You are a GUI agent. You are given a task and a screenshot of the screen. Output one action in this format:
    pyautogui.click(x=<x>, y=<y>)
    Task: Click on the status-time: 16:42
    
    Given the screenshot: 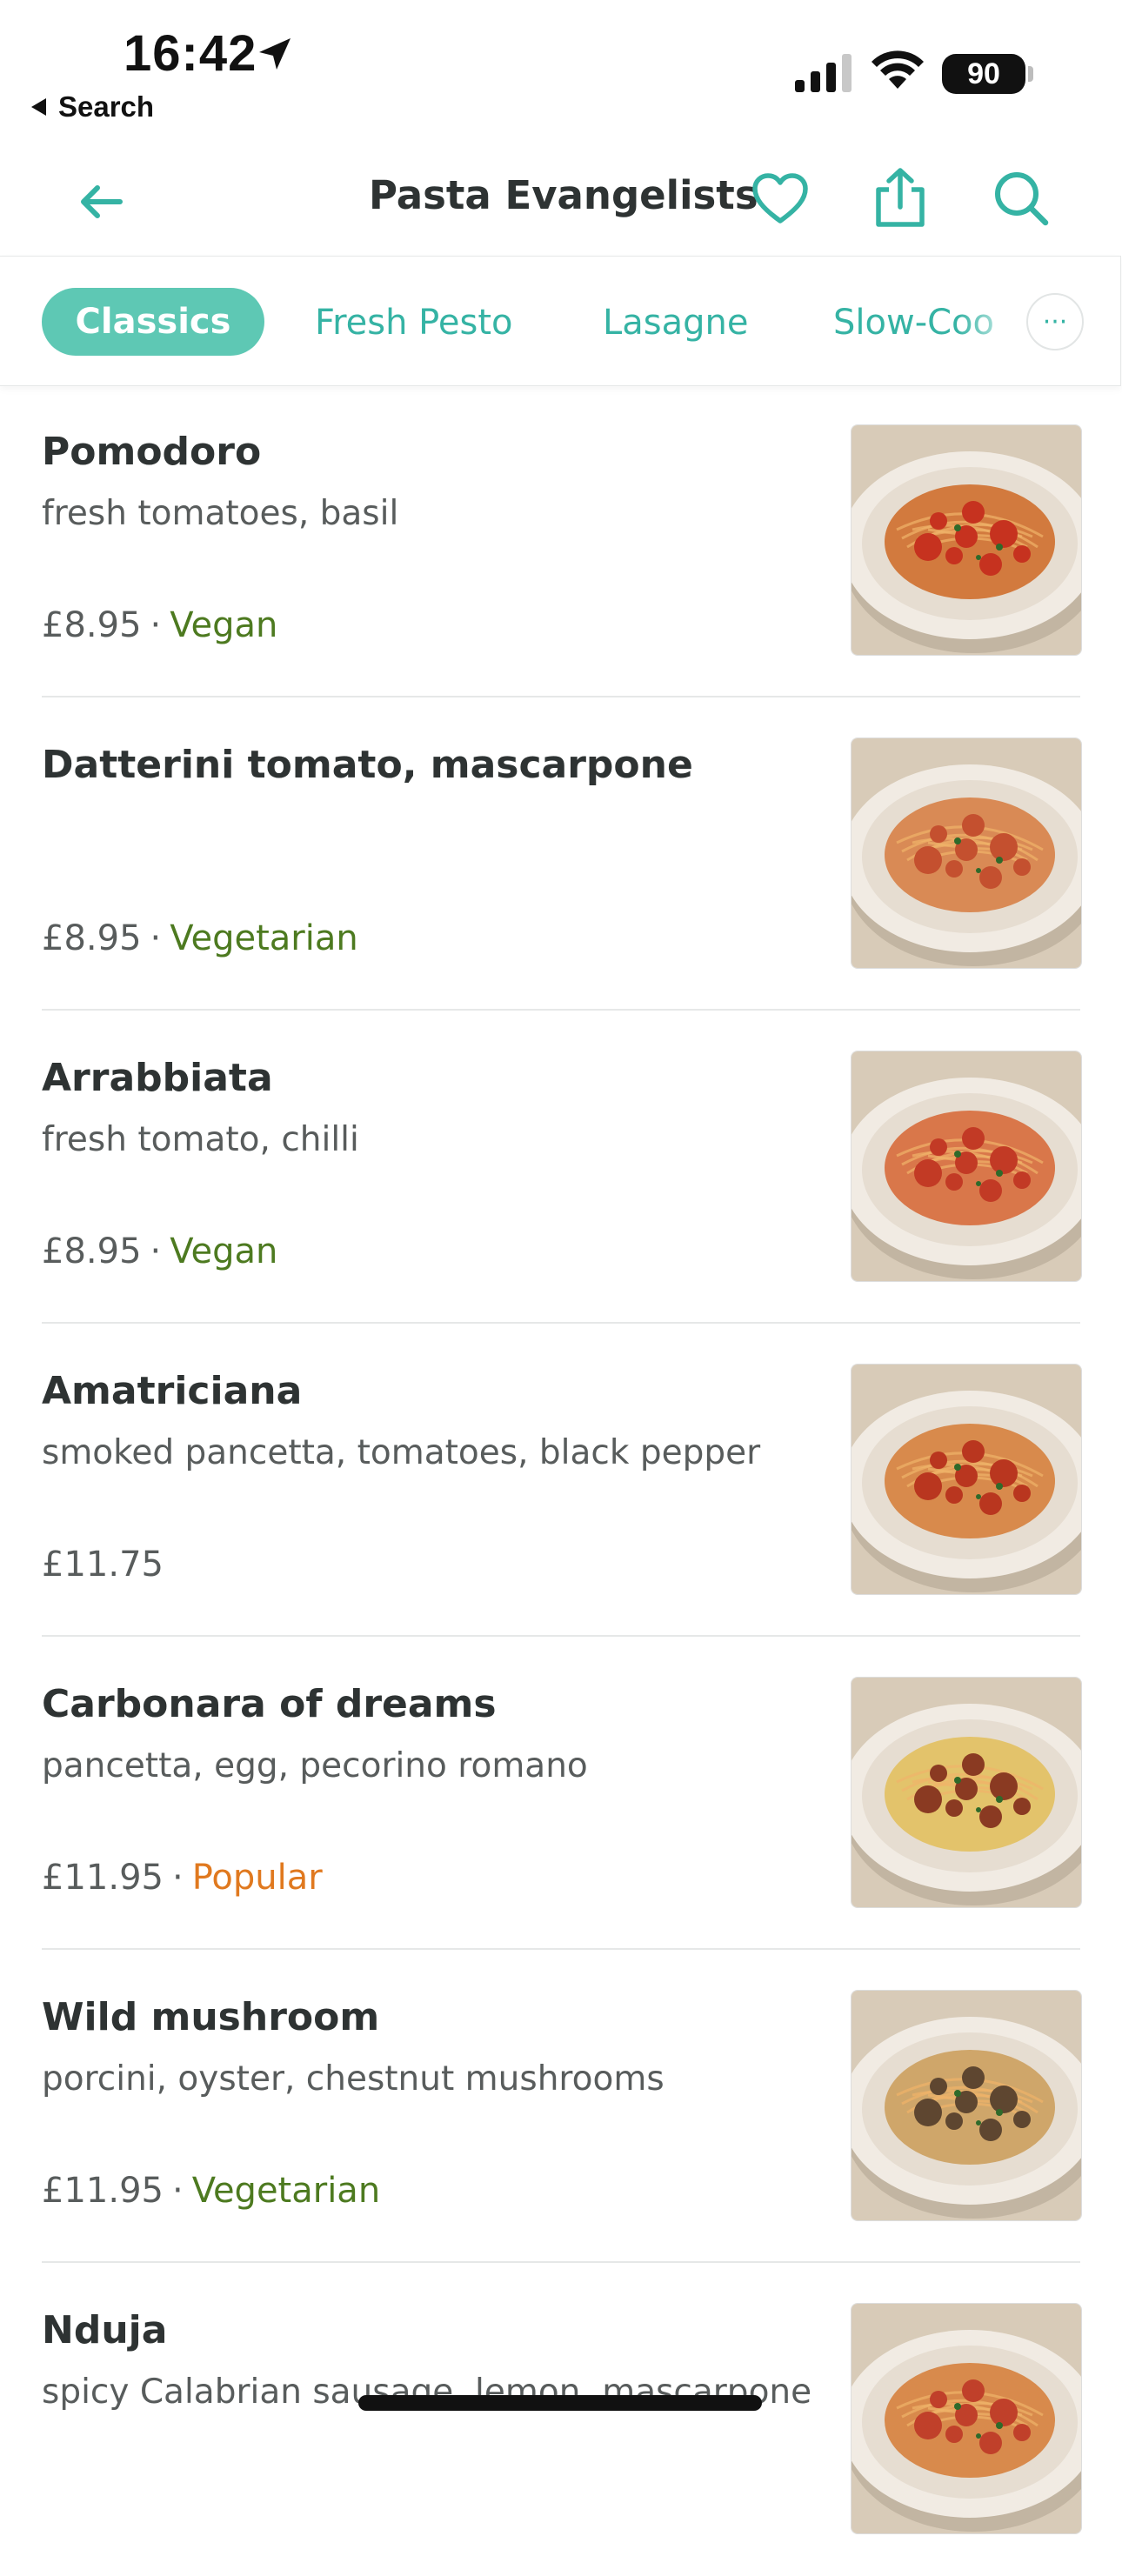 What is the action you would take?
    pyautogui.click(x=190, y=53)
    